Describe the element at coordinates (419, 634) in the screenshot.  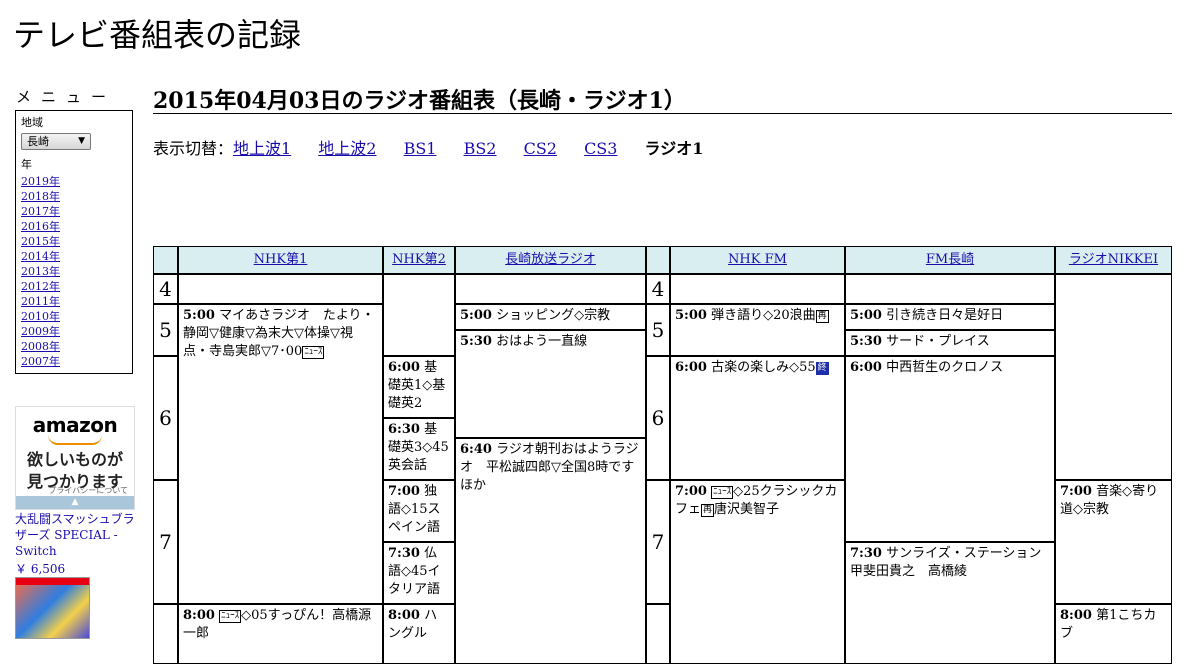
I see `program-cell: 8:00 ハングル` at that location.